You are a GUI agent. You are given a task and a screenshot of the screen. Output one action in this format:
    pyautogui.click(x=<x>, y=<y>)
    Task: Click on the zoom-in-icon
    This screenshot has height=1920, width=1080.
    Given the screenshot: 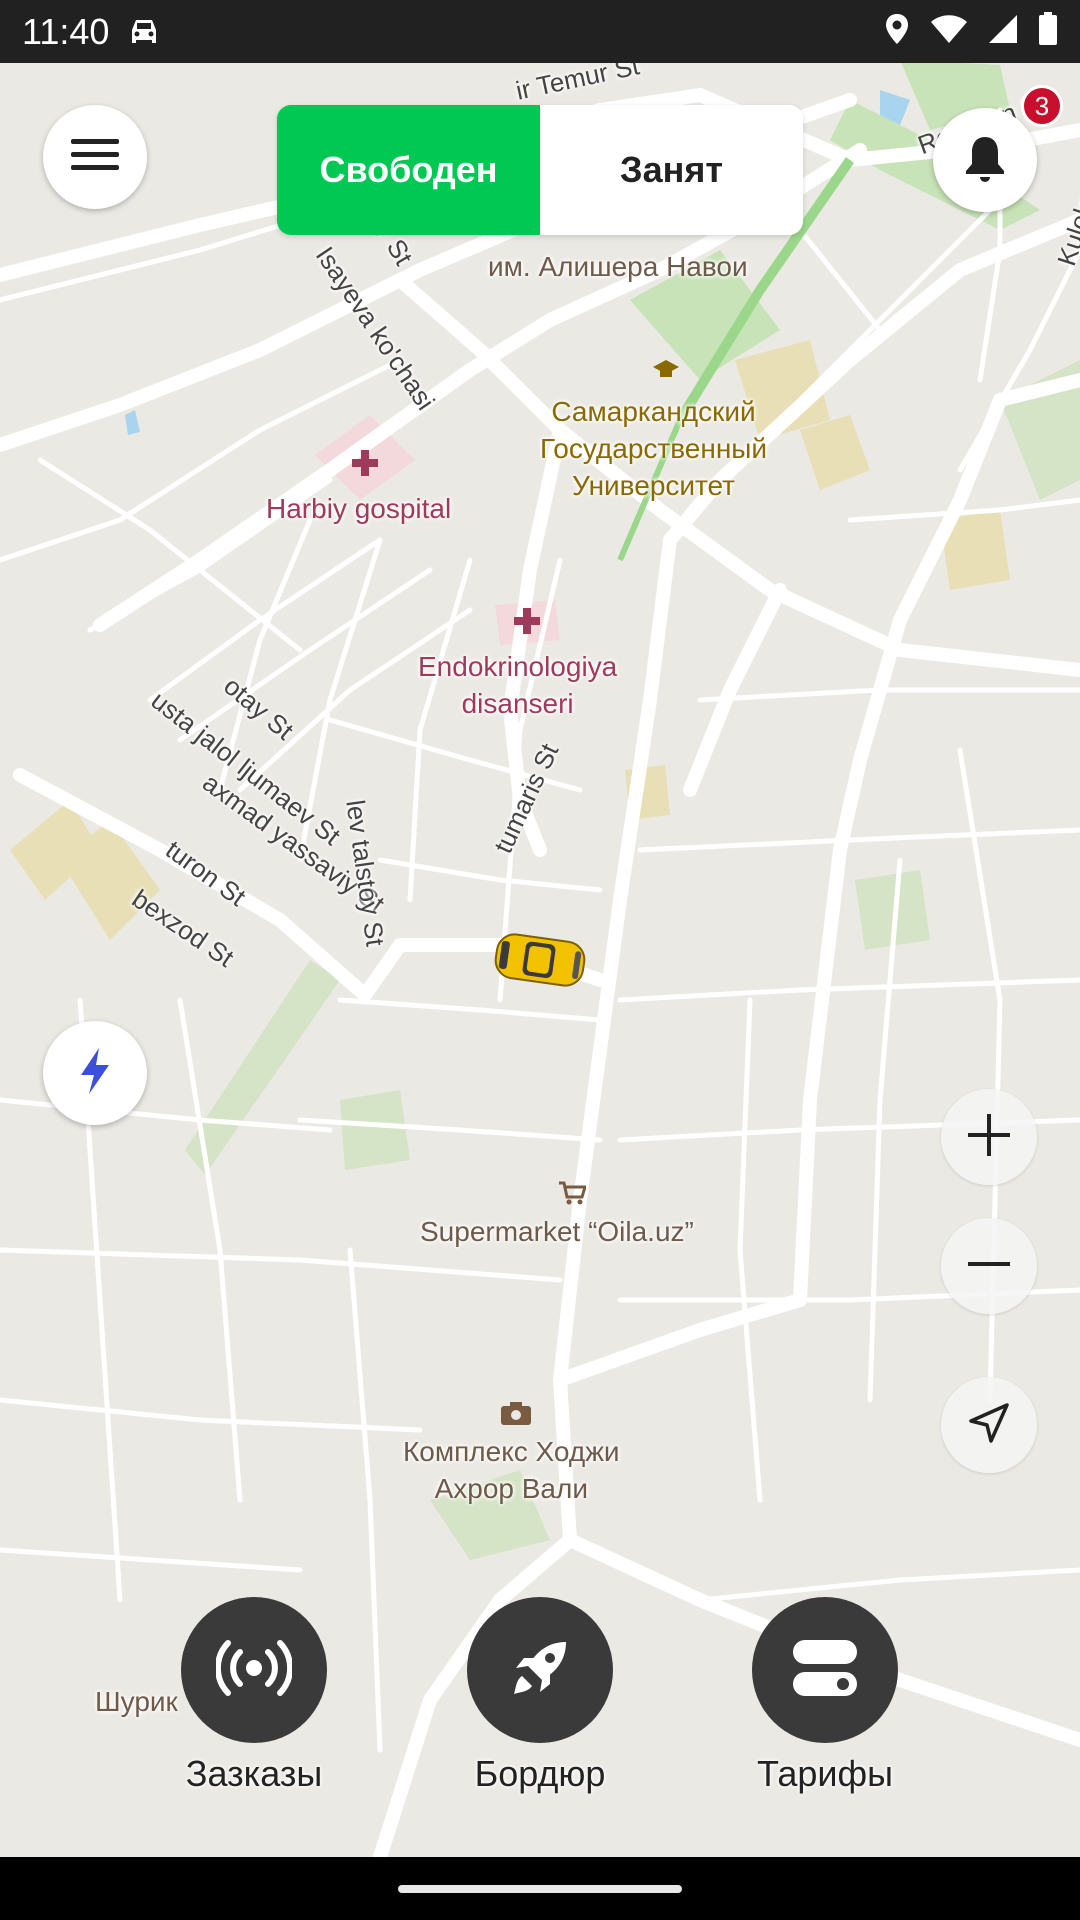 What is the action you would take?
    pyautogui.click(x=989, y=1137)
    